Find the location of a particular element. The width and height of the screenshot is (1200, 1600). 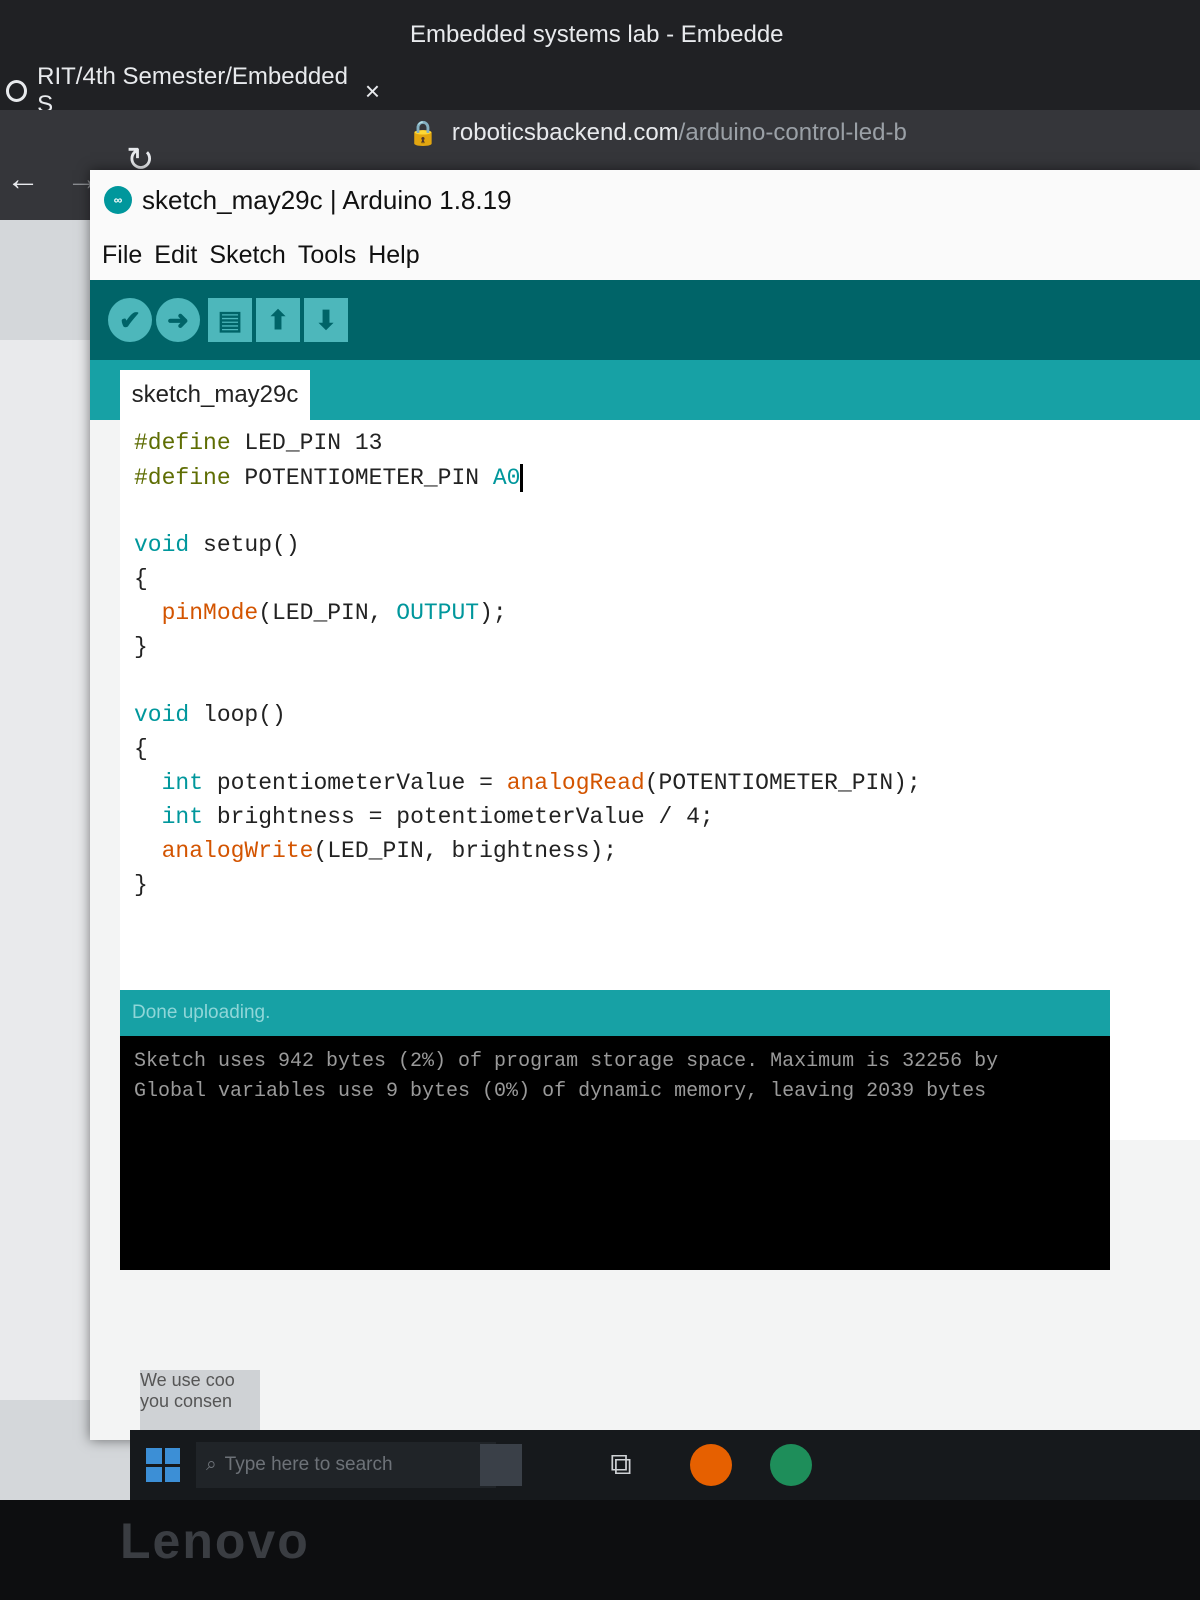

code-line: pinMode(LED_PIN, OUTPUT); is located at coordinates (334, 613).